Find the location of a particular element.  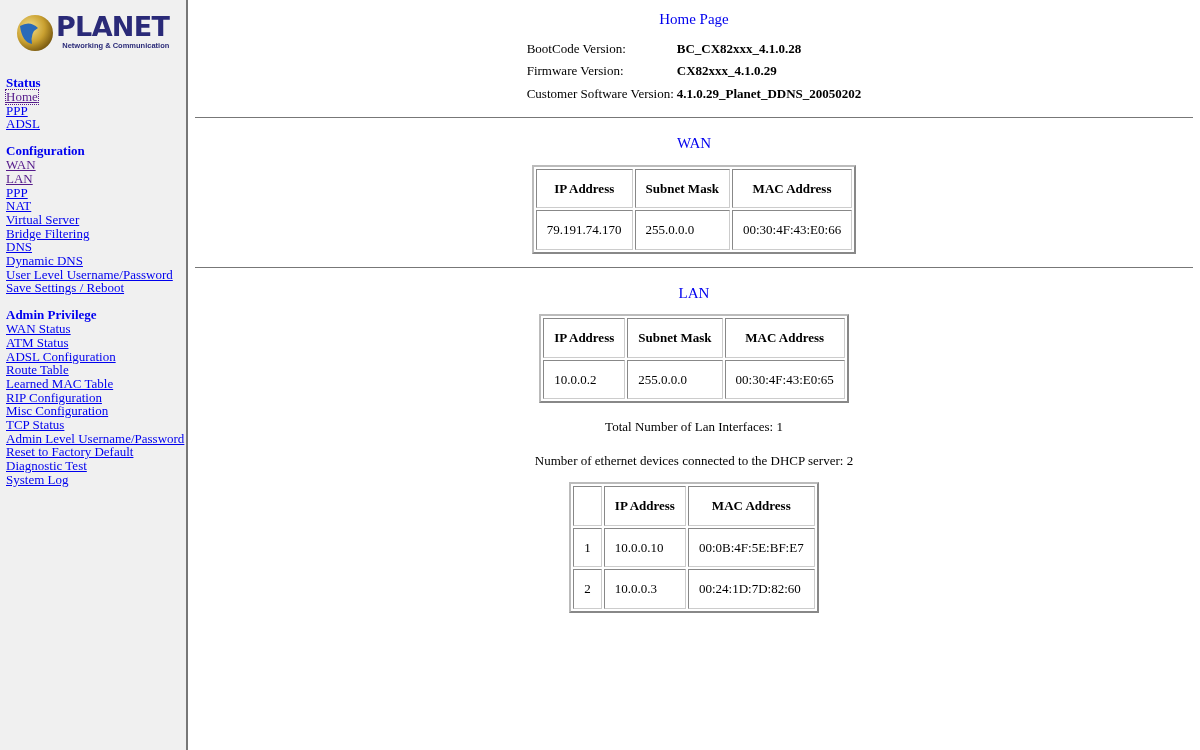

nav-link: TCP Status is located at coordinates (35, 425).